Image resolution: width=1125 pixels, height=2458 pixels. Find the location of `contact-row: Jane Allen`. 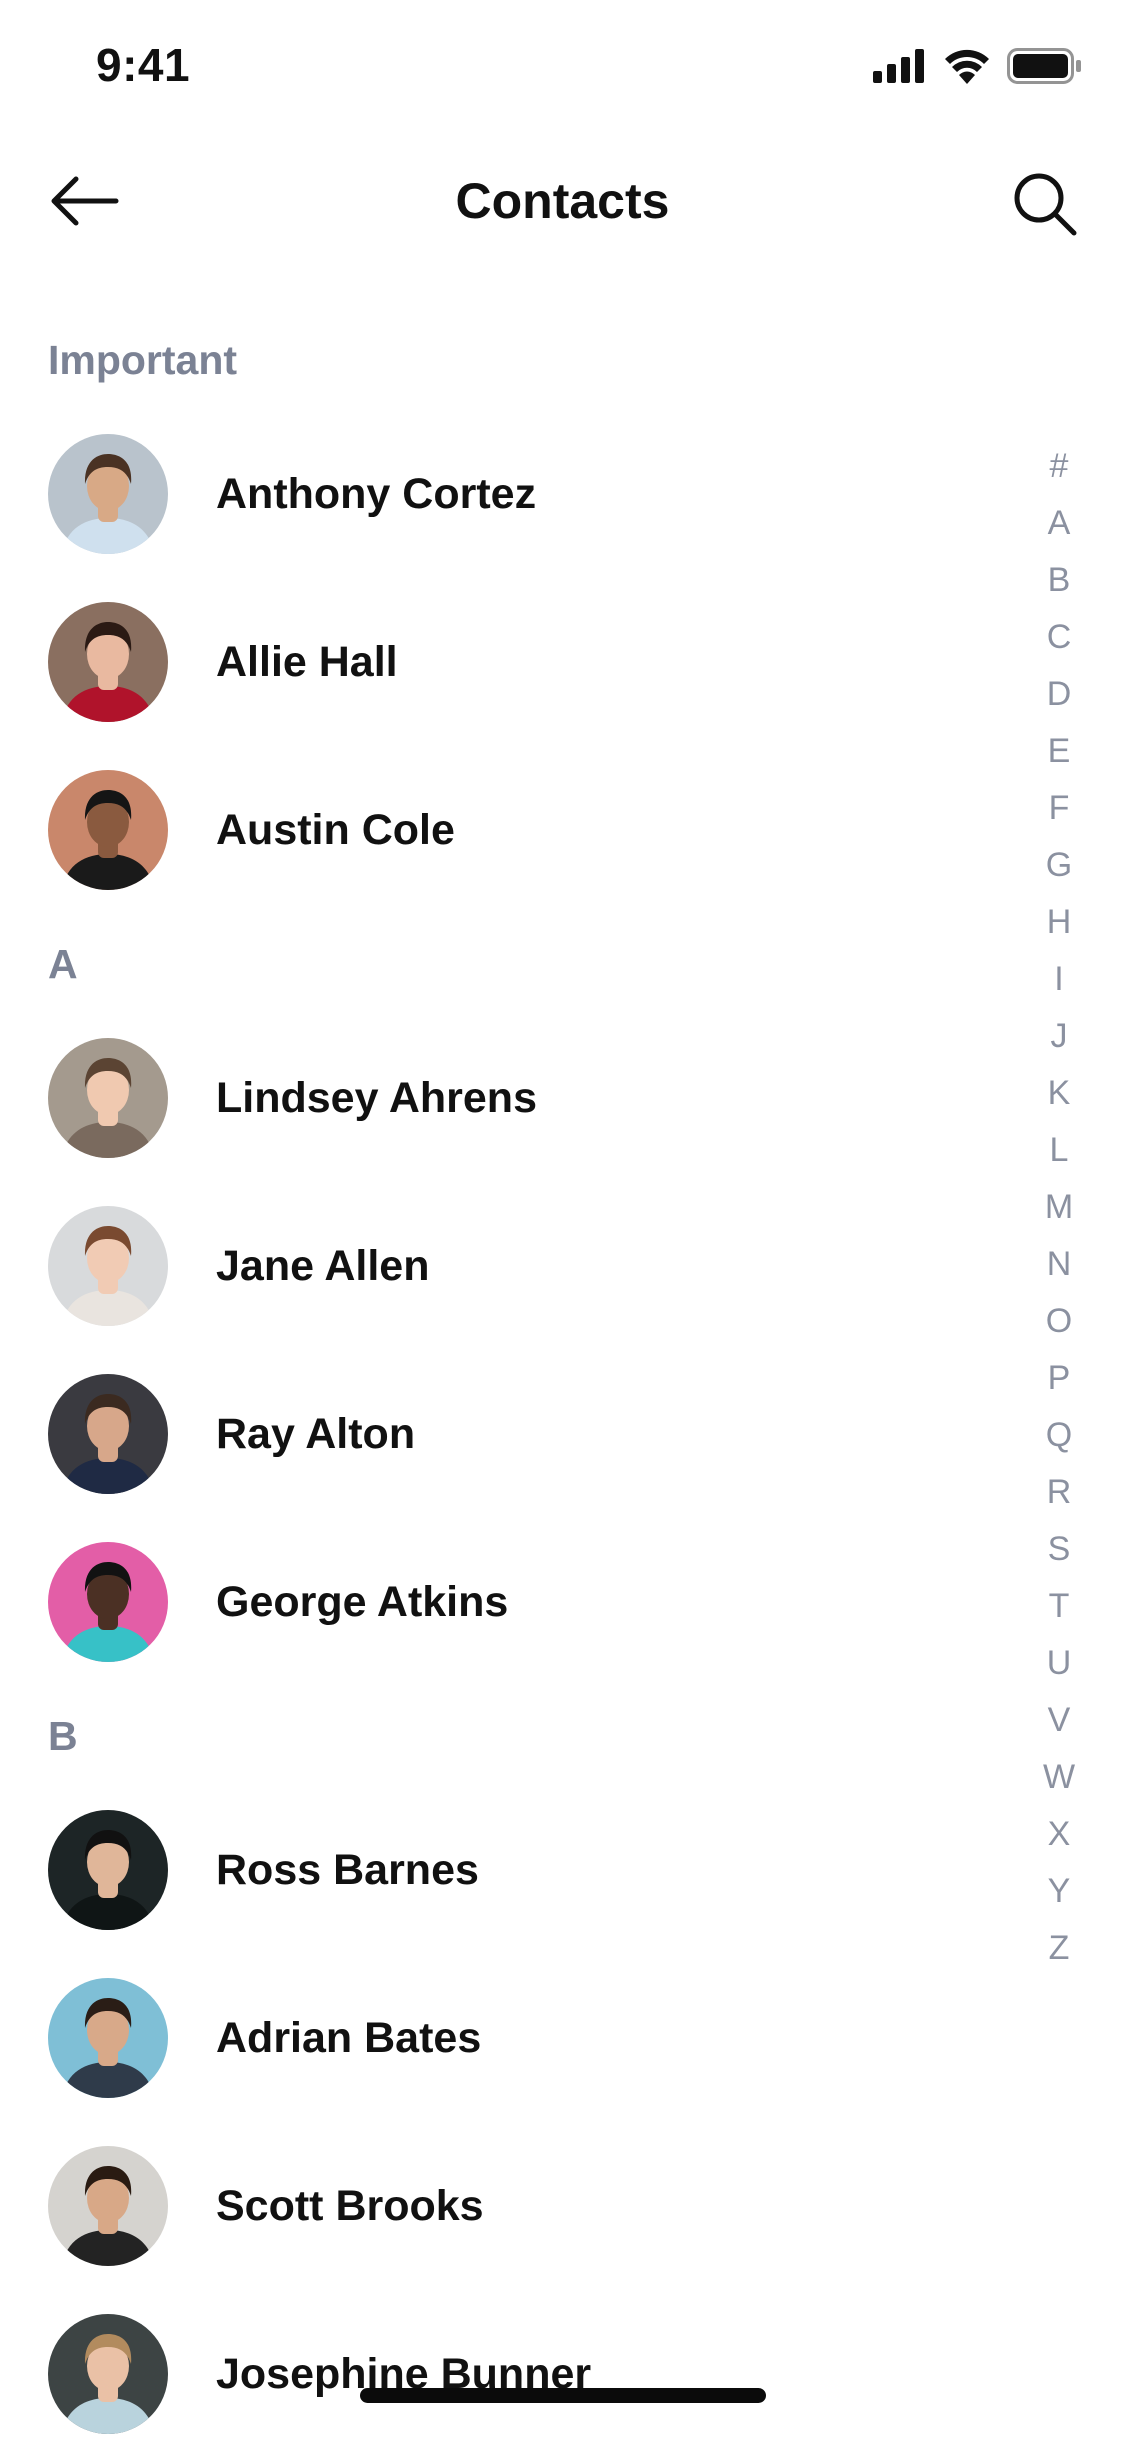

contact-row: Jane Allen is located at coordinates (500, 1266).